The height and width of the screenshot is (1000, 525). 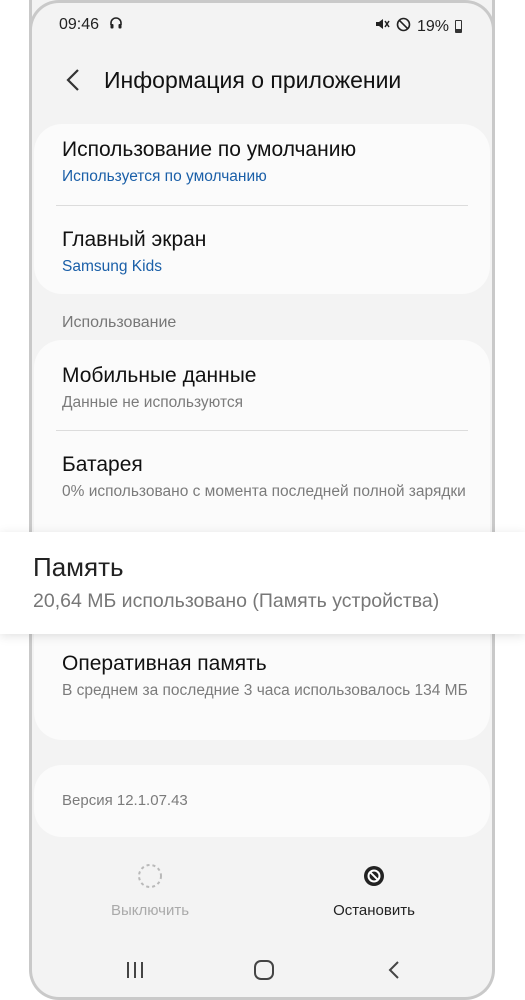 I want to click on force-stop-button: Остановить, so click(x=374, y=890).